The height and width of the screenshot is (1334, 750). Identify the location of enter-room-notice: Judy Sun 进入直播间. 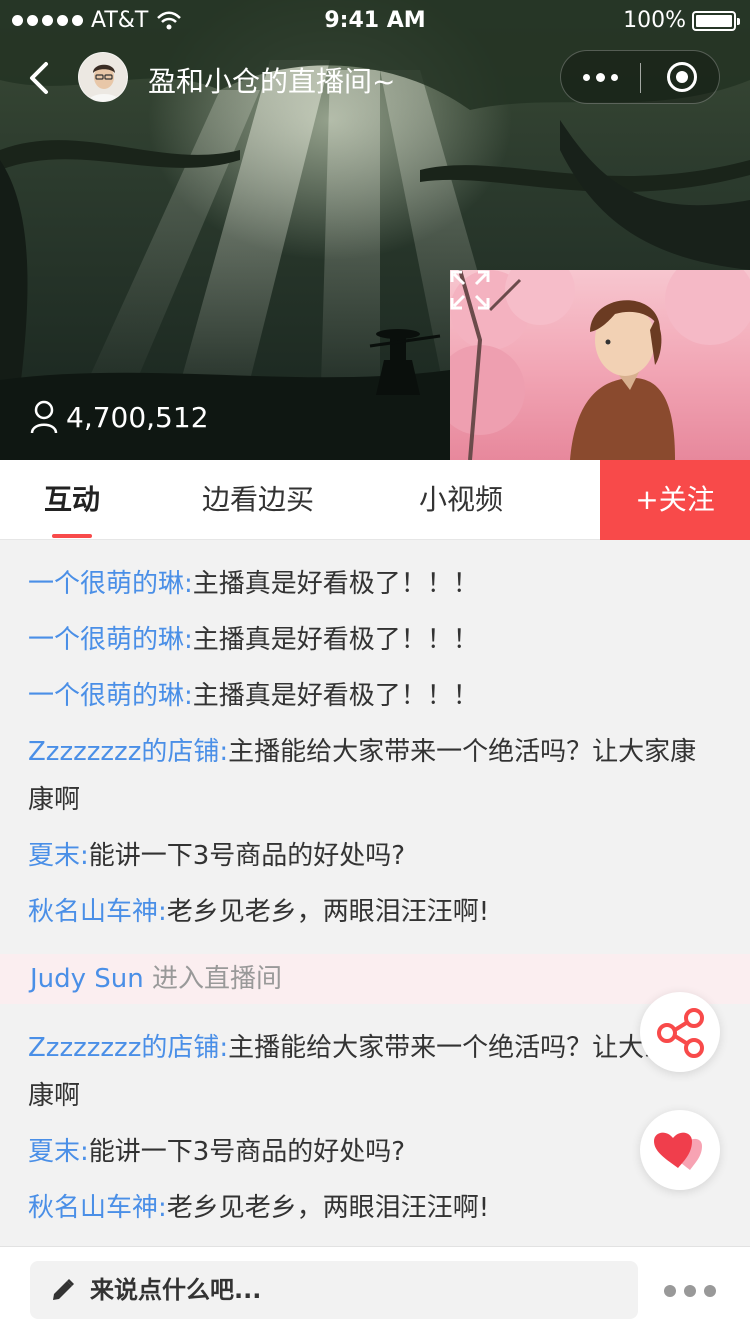
(375, 979).